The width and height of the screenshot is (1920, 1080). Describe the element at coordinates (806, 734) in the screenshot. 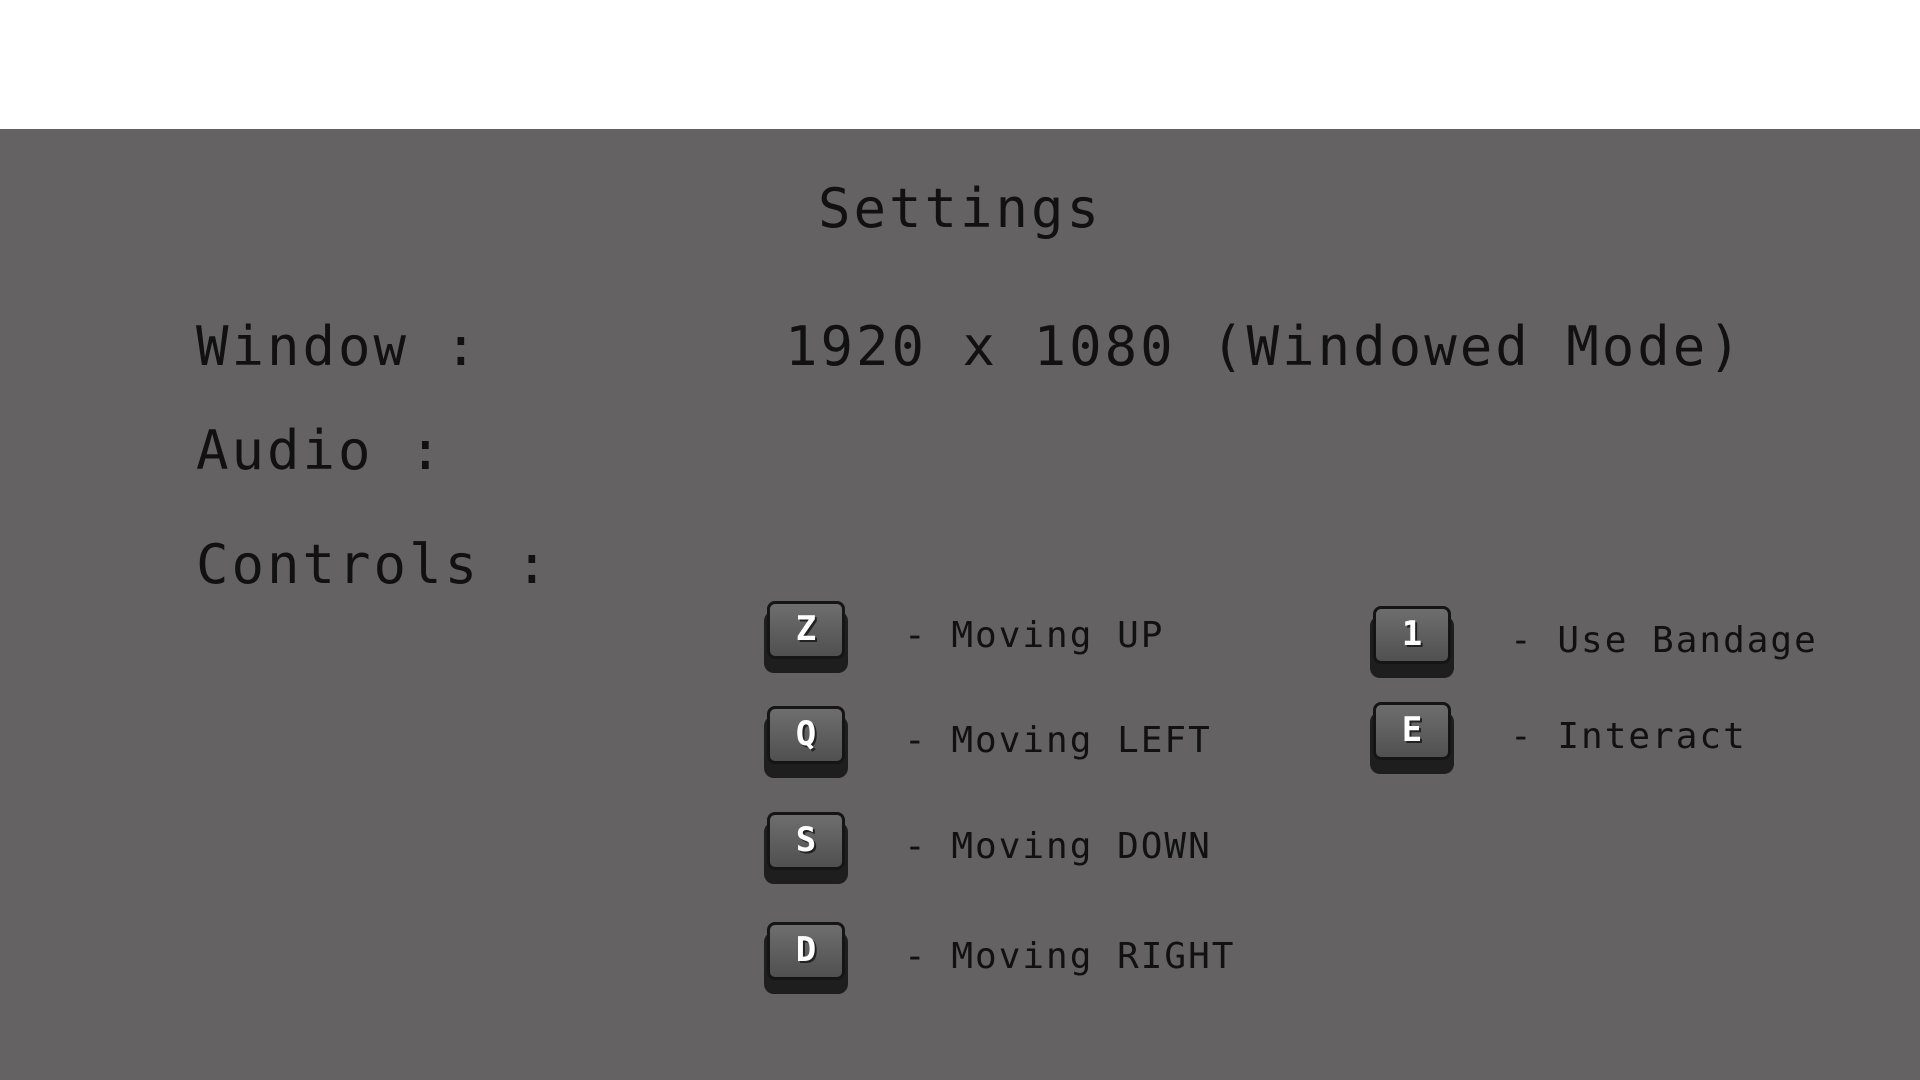

I see `key-label: Q` at that location.